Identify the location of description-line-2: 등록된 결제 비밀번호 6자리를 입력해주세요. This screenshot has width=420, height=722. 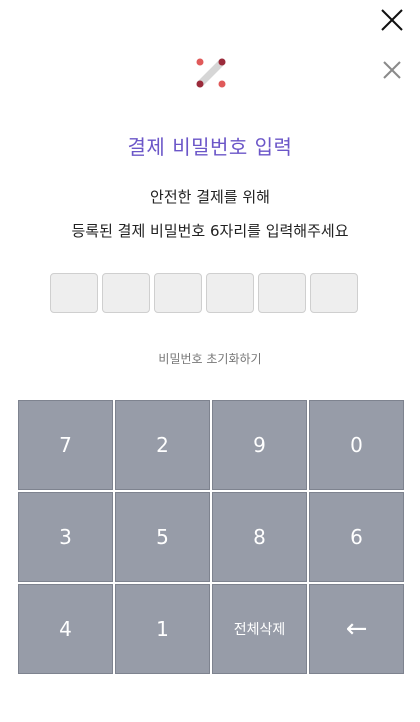
(210, 231).